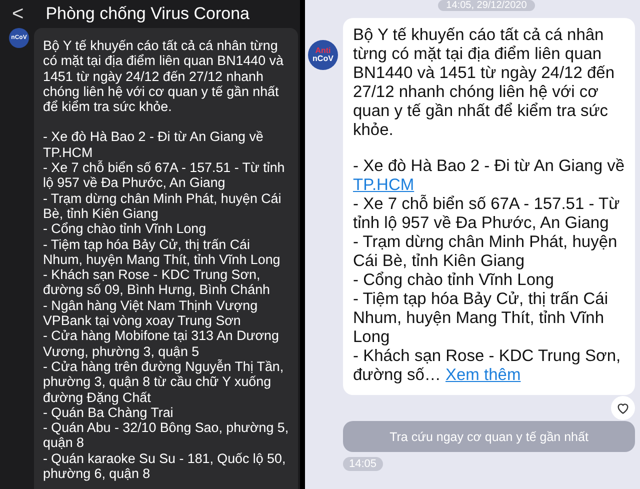 This screenshot has width=640, height=489. I want to click on chat-title: Phòng chống Virus Corona, so click(148, 14).